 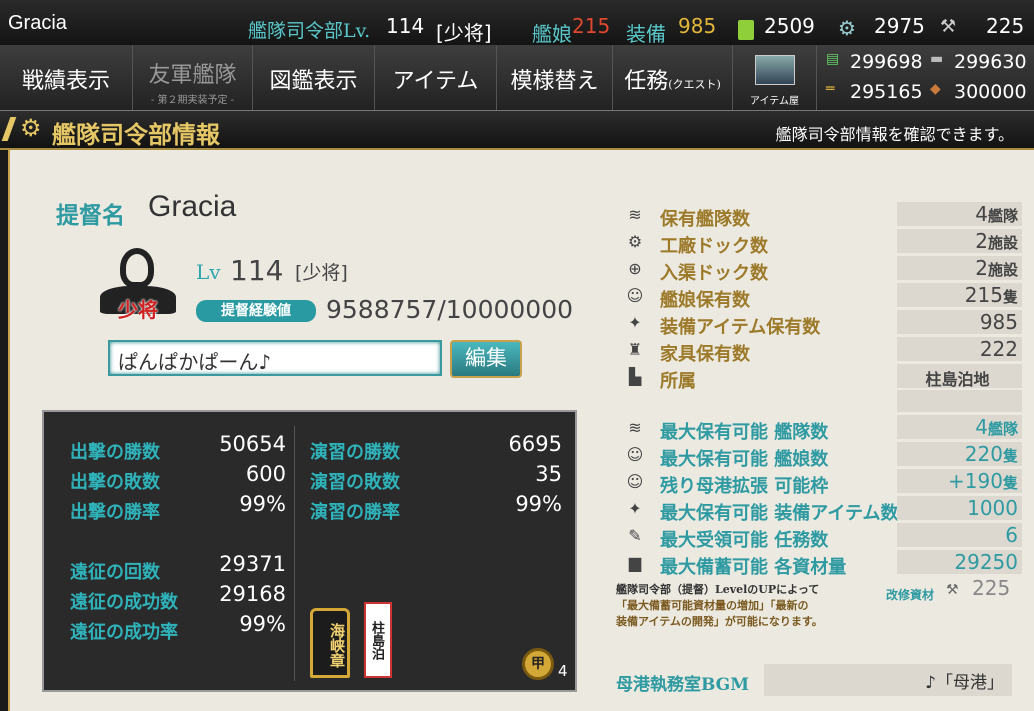 I want to click on tab-label: 模様替え, so click(x=554, y=81).